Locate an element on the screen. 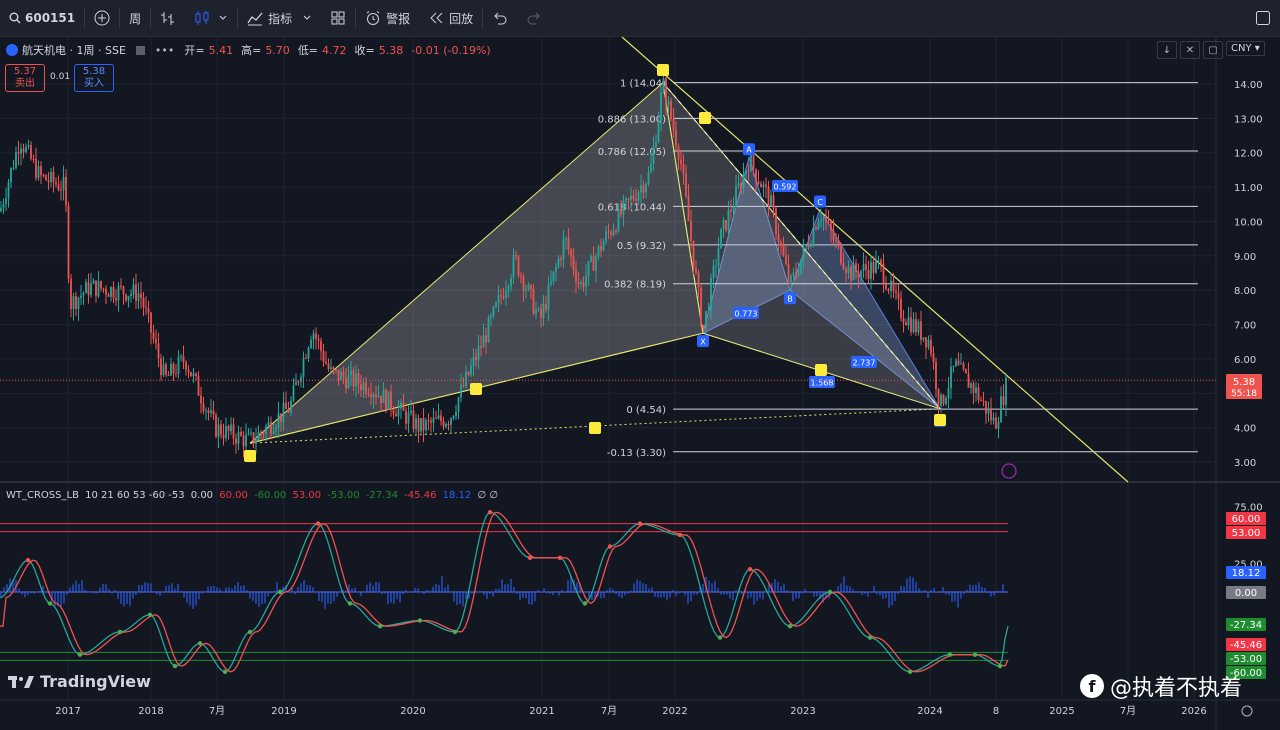 Image resolution: width=1280 pixels, height=730 pixels. buy-button: 5.38 买入 is located at coordinates (94, 78).